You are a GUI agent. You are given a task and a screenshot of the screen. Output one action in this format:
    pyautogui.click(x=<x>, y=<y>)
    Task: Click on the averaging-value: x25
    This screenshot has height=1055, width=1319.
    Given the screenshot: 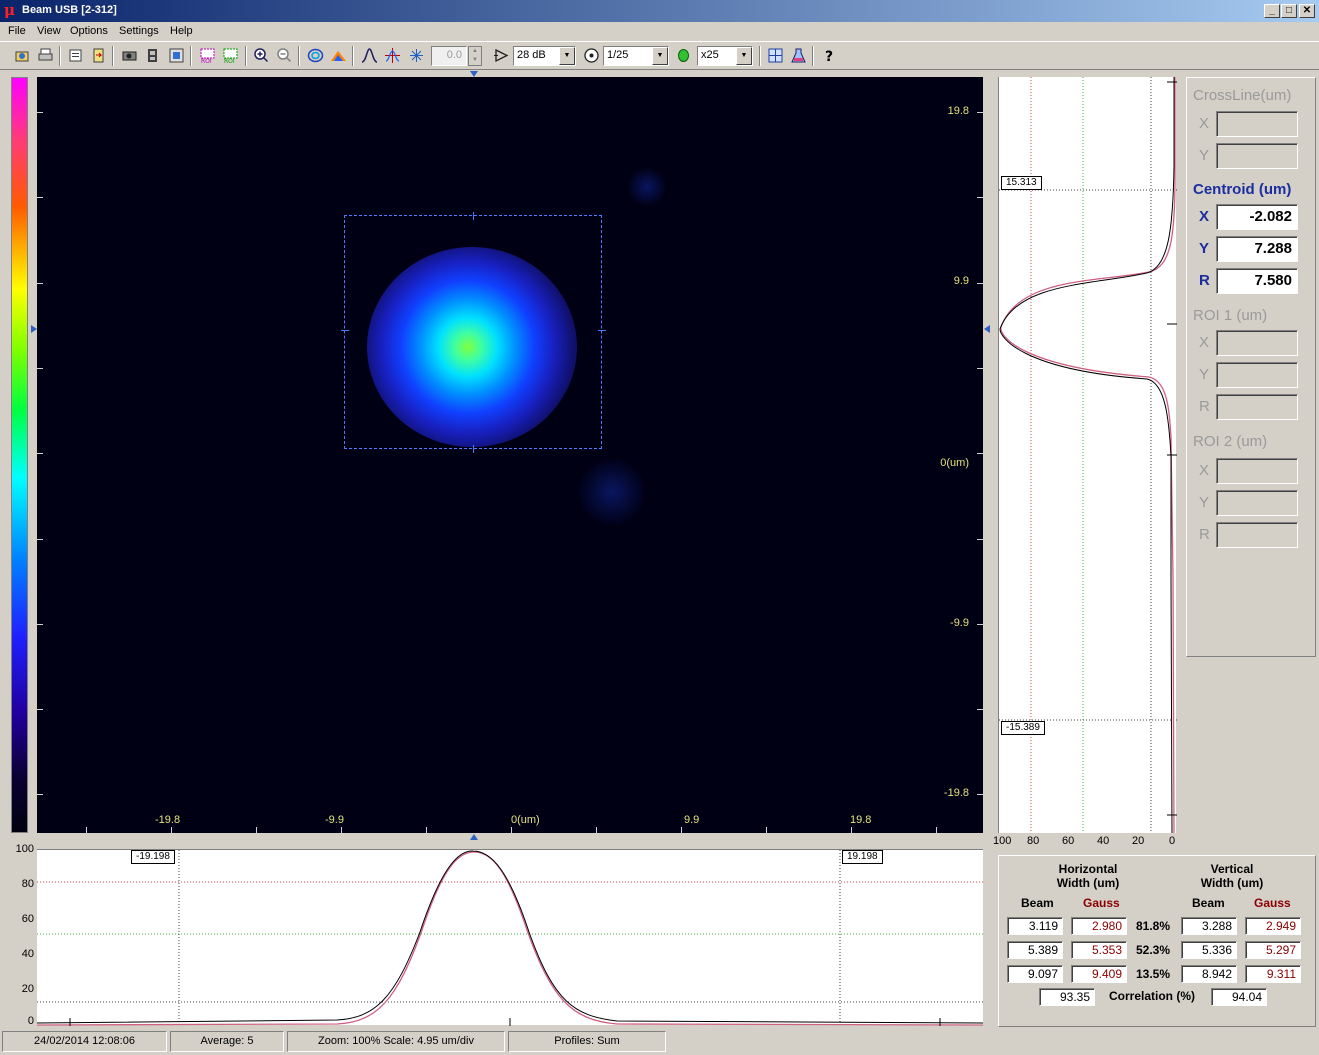 What is the action you would take?
    pyautogui.click(x=710, y=55)
    